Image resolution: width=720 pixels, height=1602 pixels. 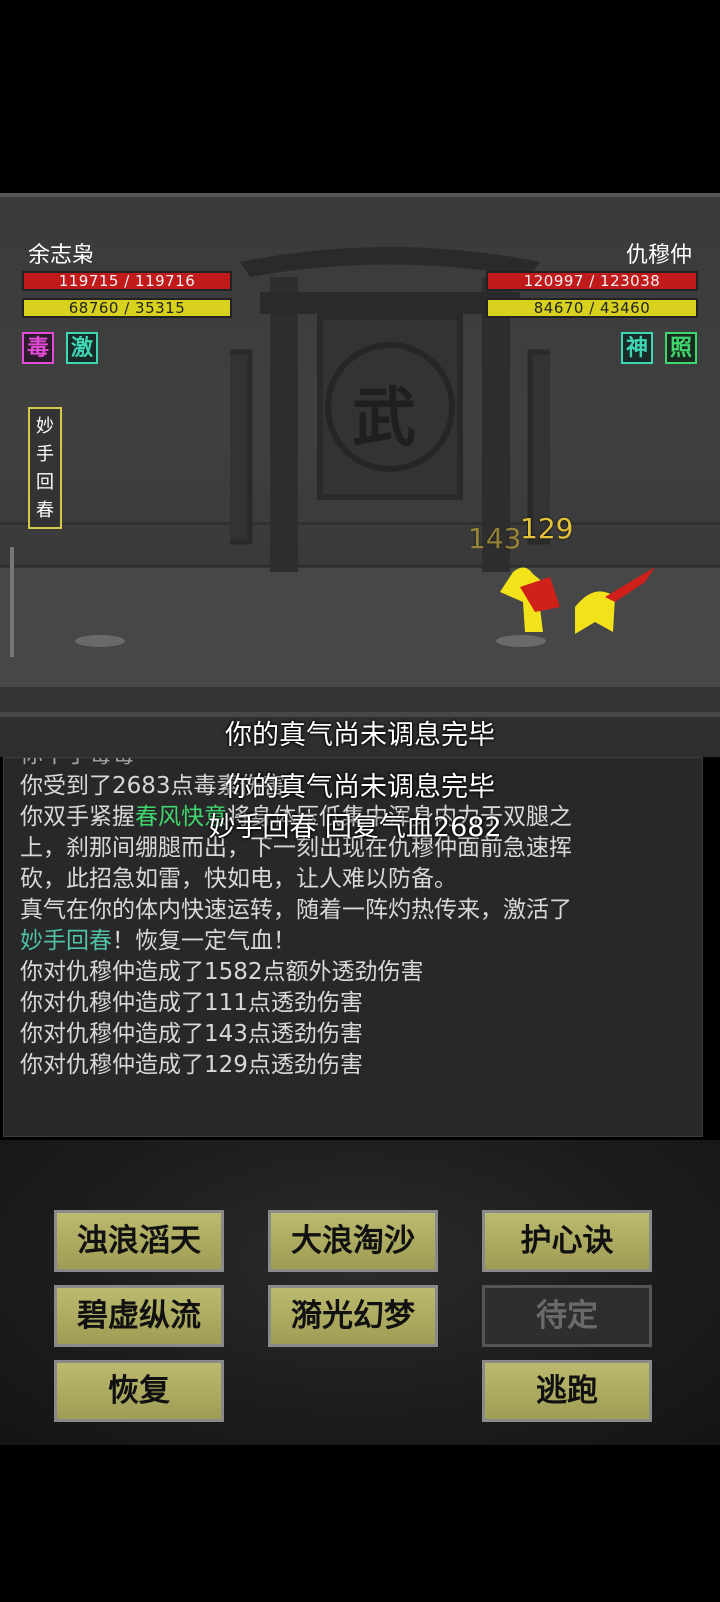 What do you see at coordinates (45, 482) in the screenshot?
I see `banner-char: 回` at bounding box center [45, 482].